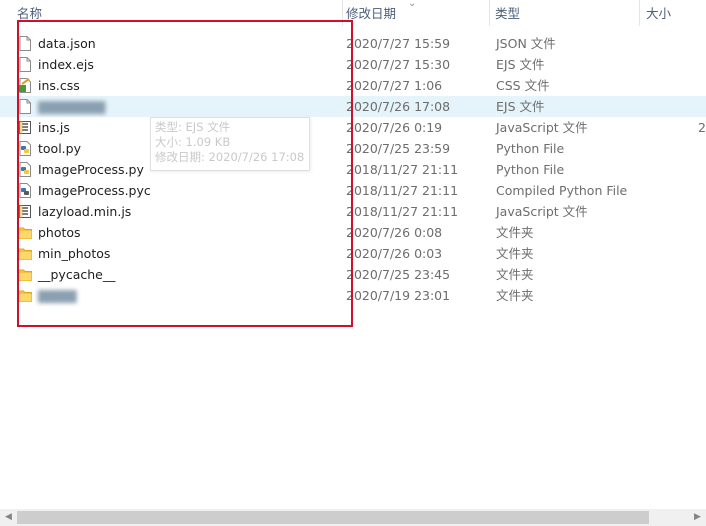 The height and width of the screenshot is (526, 706). I want to click on horizontal-scrollbar: ◀ ▶, so click(353, 517).